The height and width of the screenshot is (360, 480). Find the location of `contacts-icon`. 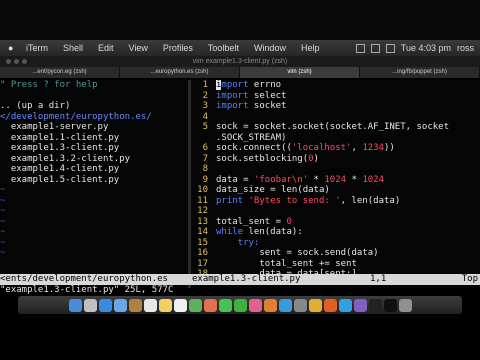

contacts-icon is located at coordinates (135, 305).